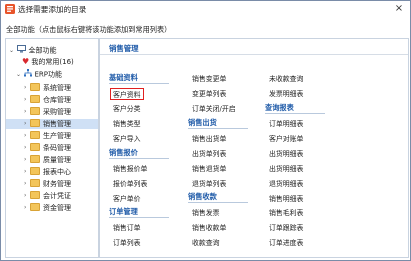 The width and height of the screenshot is (411, 261). I want to click on item-customer-info: 客户资料, so click(127, 94).